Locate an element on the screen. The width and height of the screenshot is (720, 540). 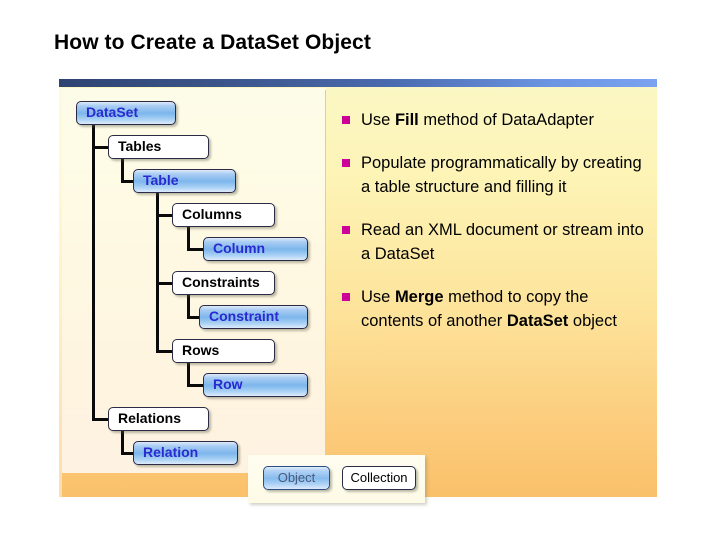
bullet-emphasis: DataSet is located at coordinates (537, 321).